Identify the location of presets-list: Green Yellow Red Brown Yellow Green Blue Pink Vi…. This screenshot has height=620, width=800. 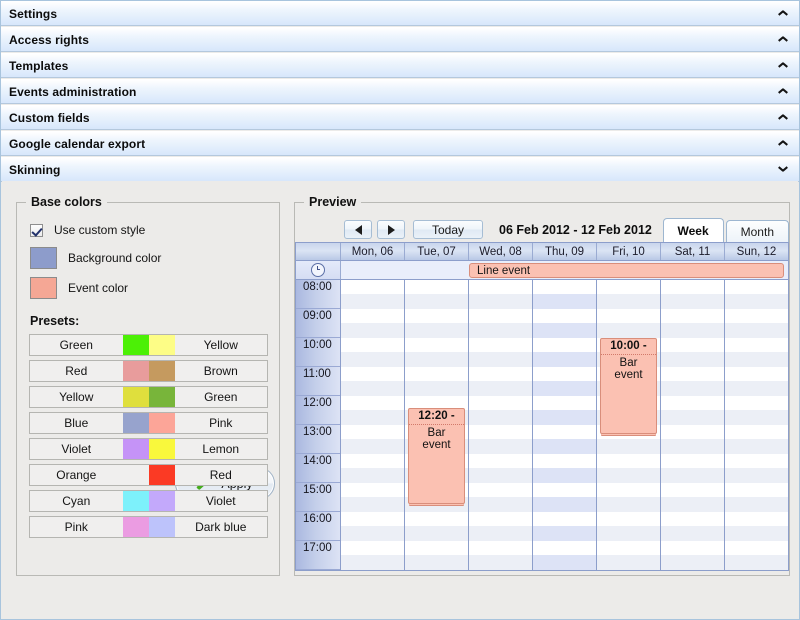
(148, 438).